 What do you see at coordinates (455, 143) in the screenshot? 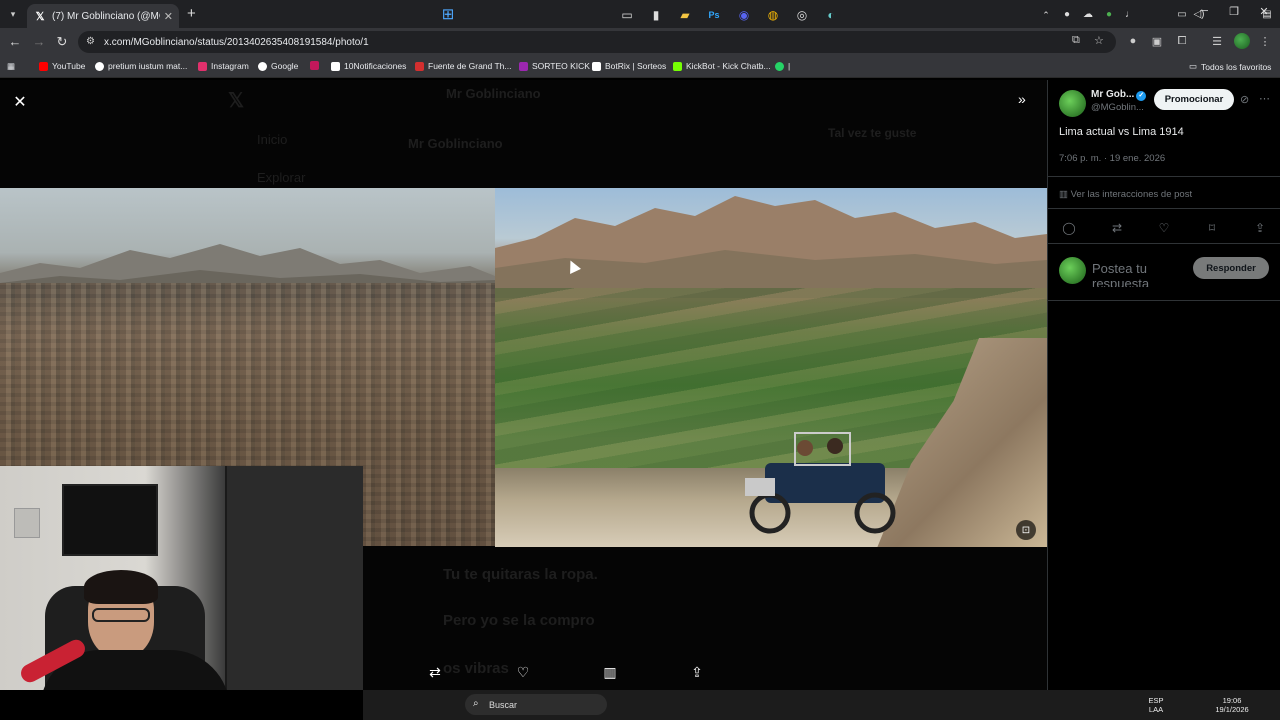
I see `ghost-profile-name: Mr Goblinciano` at bounding box center [455, 143].